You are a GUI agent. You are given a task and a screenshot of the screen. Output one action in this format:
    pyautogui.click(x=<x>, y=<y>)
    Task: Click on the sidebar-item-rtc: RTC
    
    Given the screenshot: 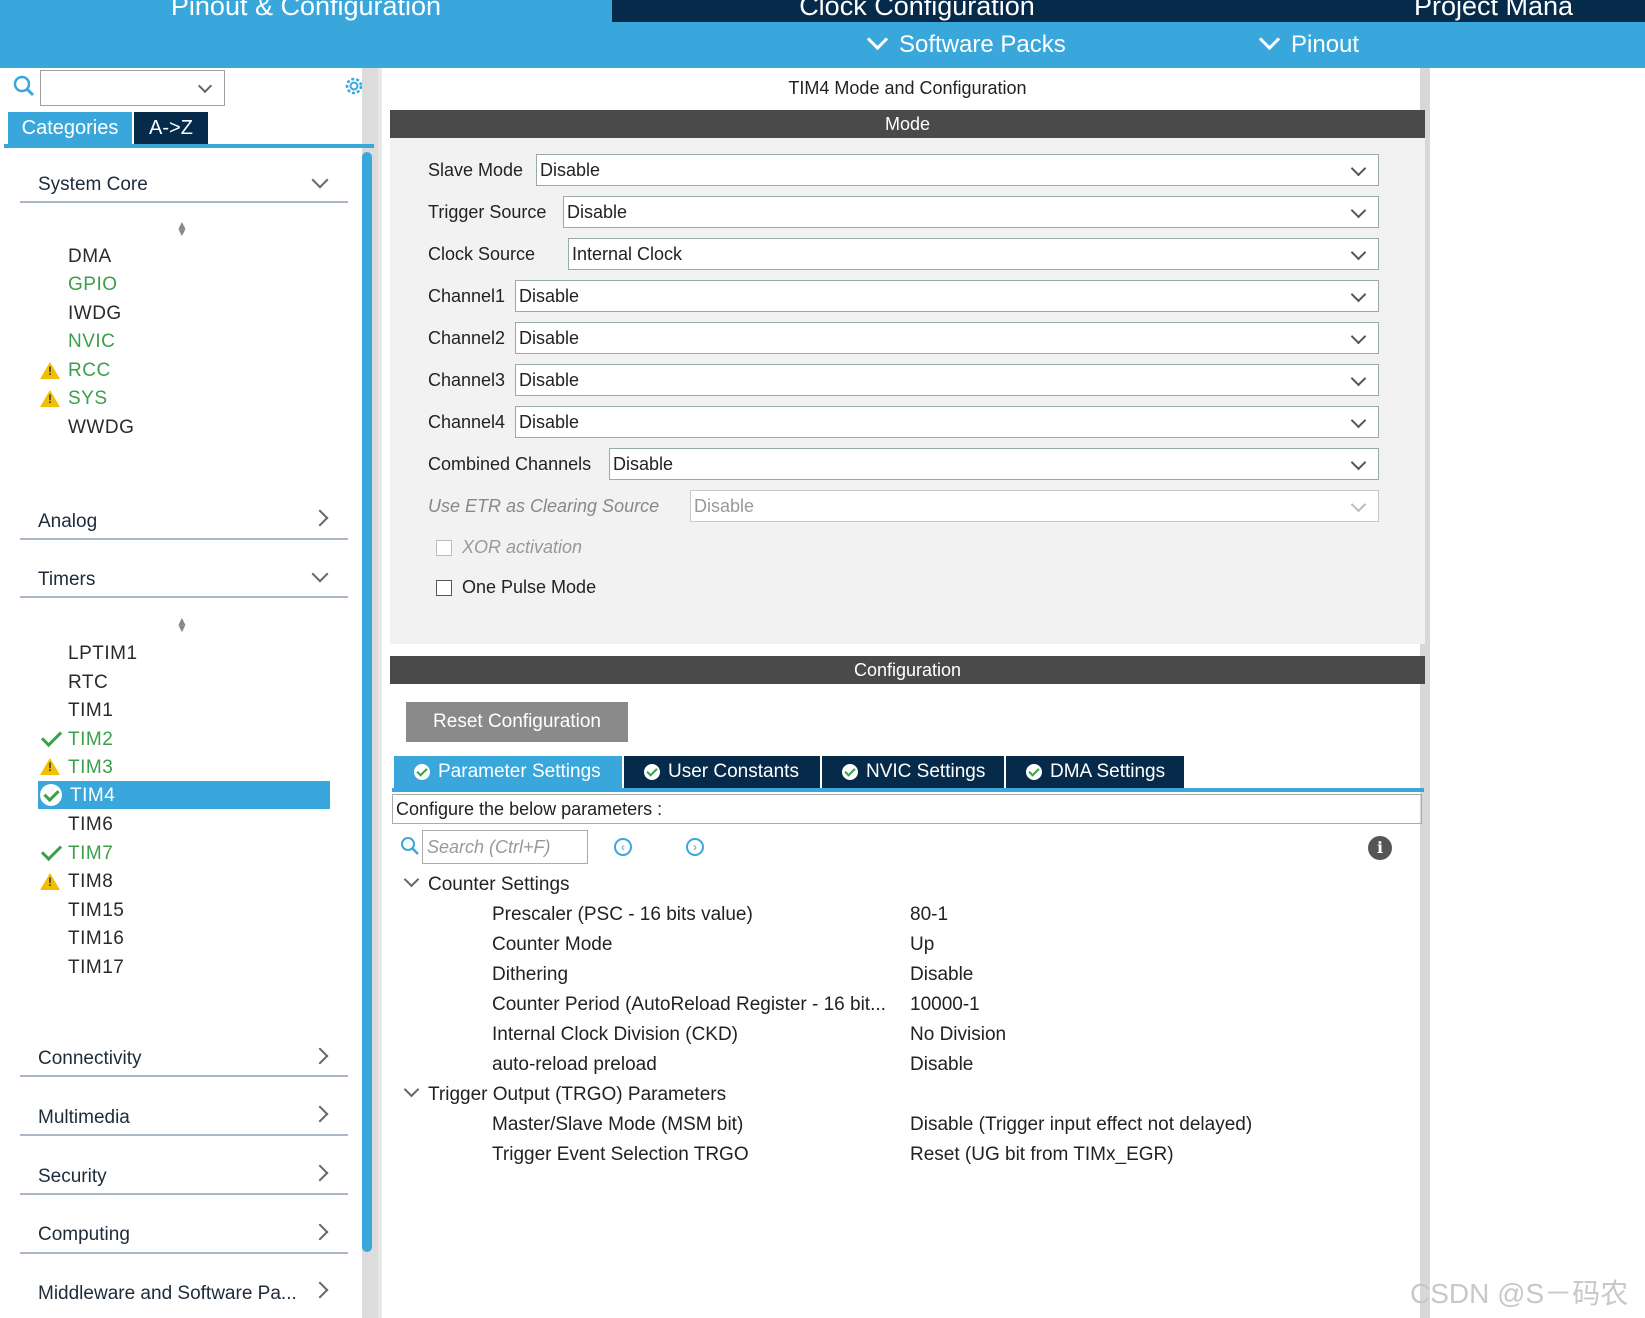 What is the action you would take?
    pyautogui.click(x=88, y=683)
    